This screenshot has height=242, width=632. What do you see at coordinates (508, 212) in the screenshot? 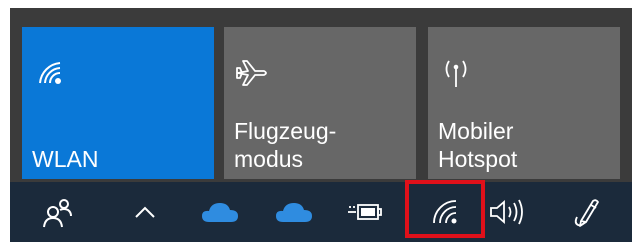
I see `volume-icon` at bounding box center [508, 212].